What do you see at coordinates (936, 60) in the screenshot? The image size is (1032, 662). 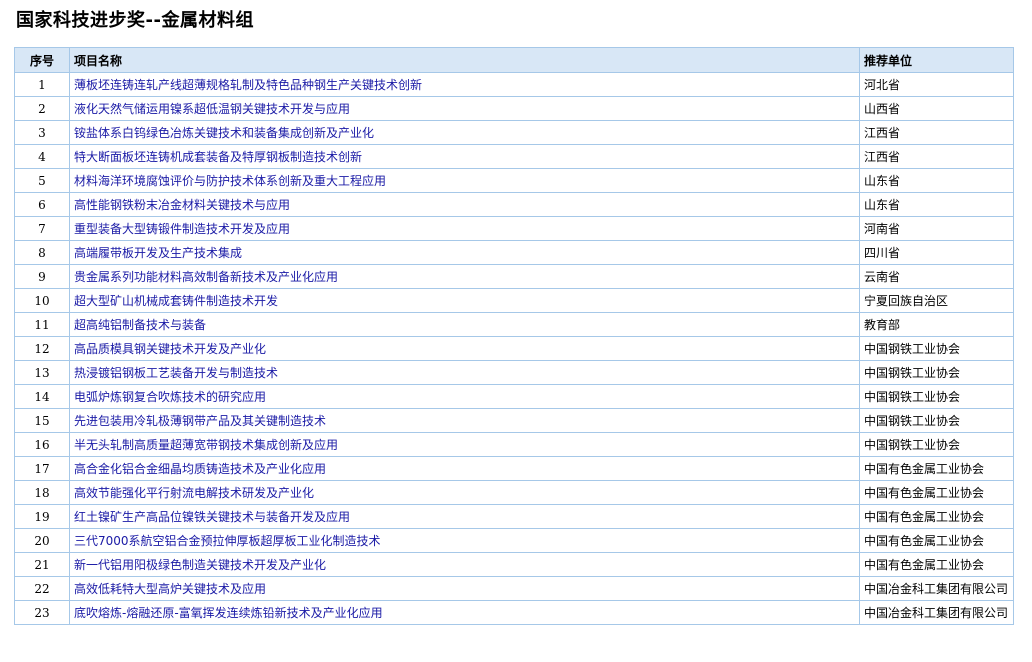 I see `header-recommending-unit: 推荐单位` at bounding box center [936, 60].